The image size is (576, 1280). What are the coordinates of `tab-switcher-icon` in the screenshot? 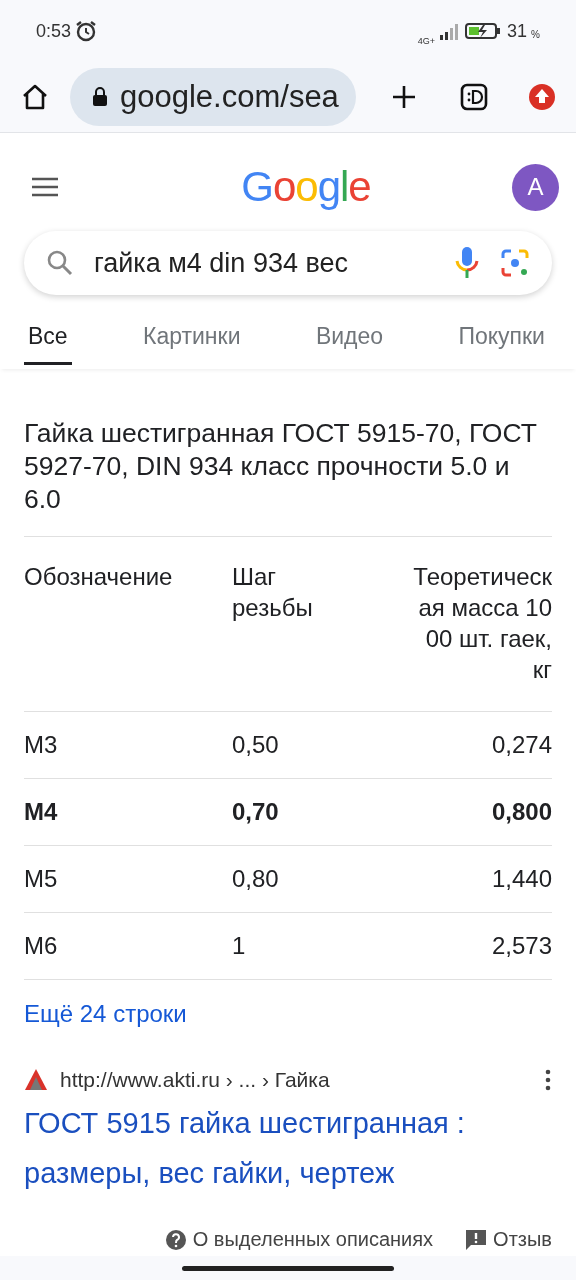 It's located at (474, 97).